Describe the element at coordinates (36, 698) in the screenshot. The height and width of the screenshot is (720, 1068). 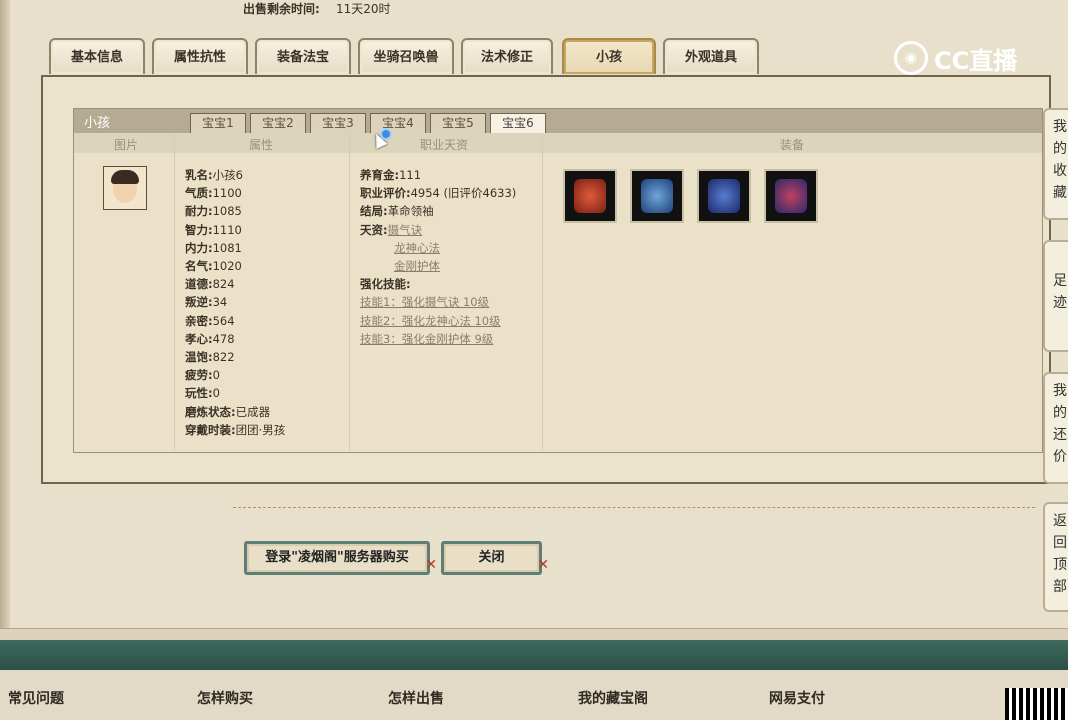
I see `footer-link: 常见问题` at that location.